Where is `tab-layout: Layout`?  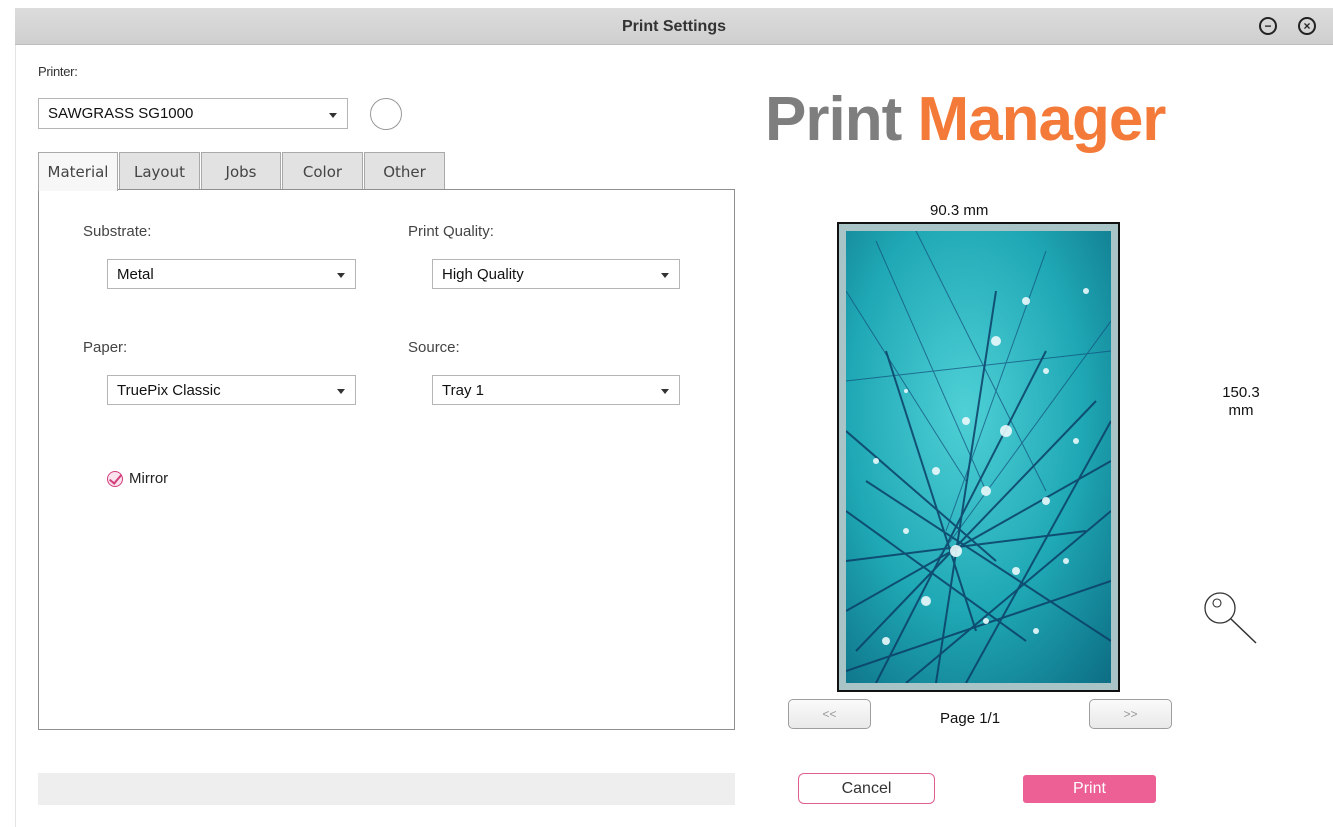
tab-layout: Layout is located at coordinates (159, 171).